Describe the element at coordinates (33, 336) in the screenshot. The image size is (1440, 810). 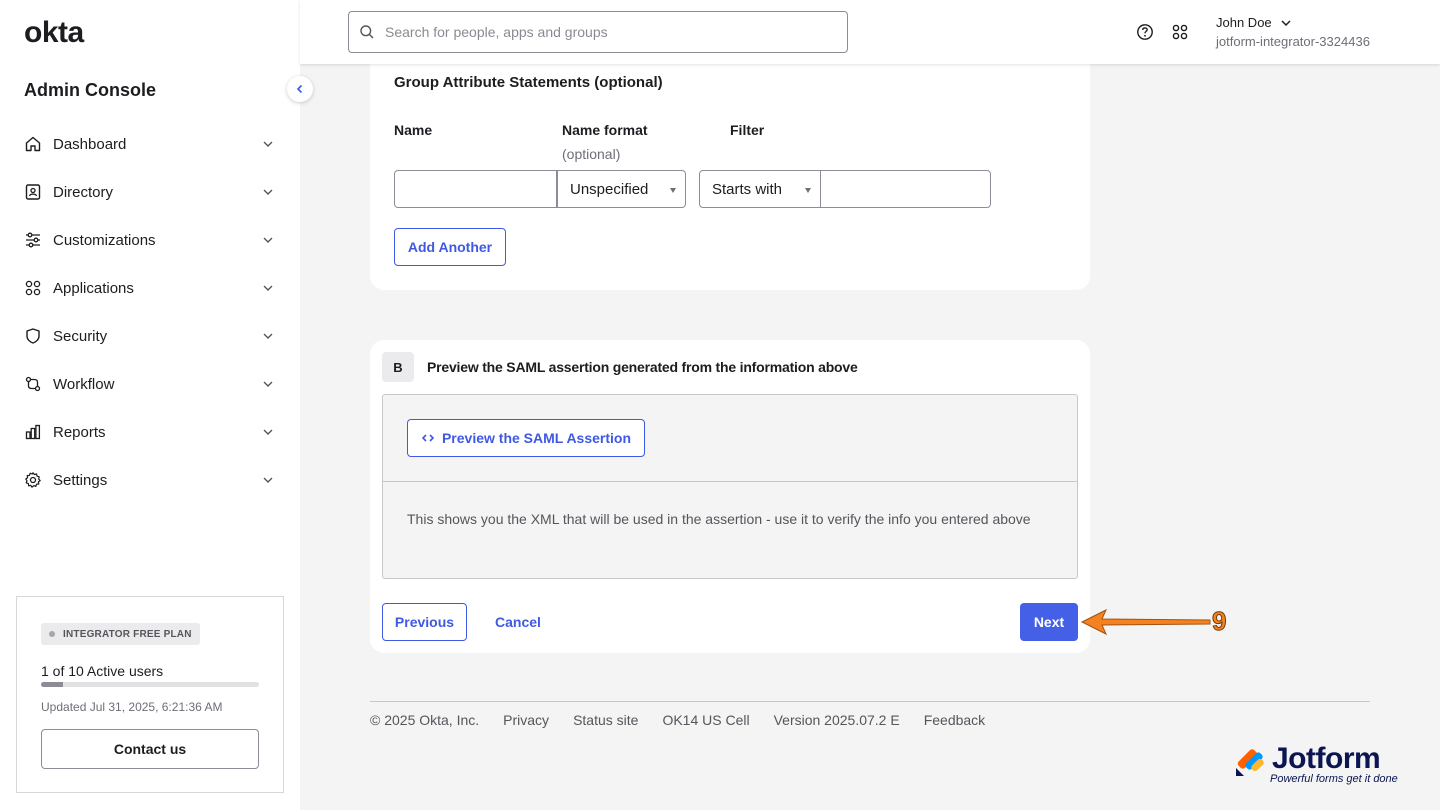
I see `shield-icon` at that location.